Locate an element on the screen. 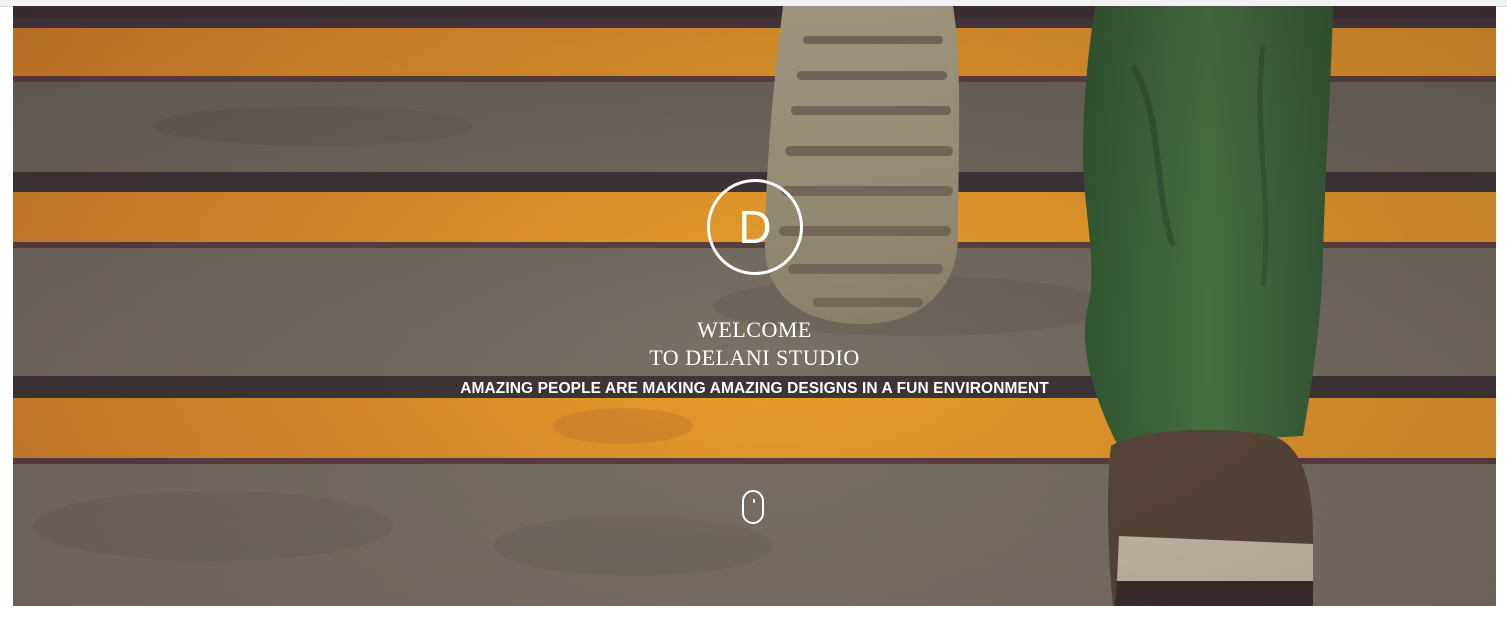 The width and height of the screenshot is (1507, 641). mouse-scroll-icon is located at coordinates (753, 507).